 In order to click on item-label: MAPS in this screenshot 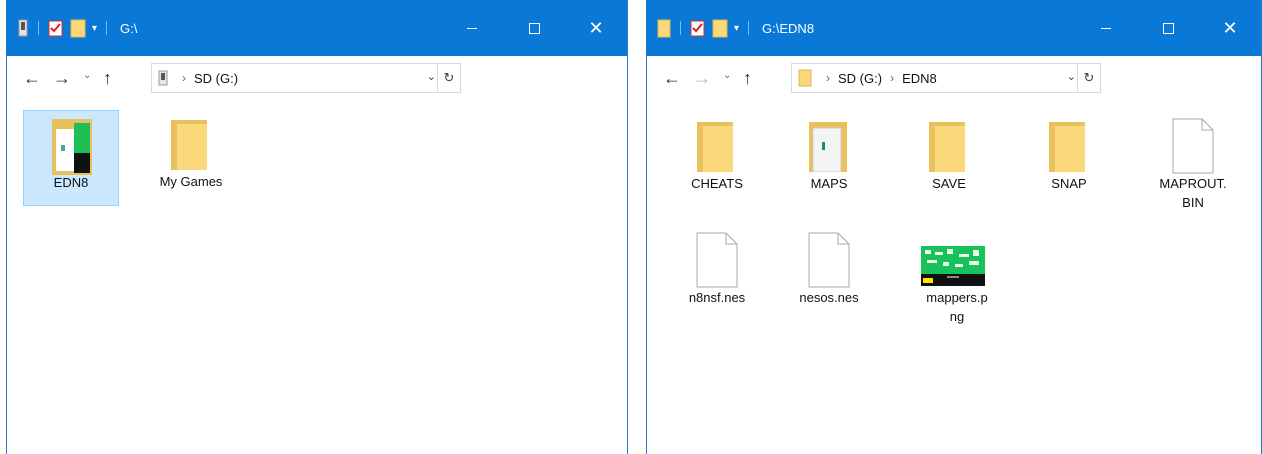, I will do `click(829, 183)`.